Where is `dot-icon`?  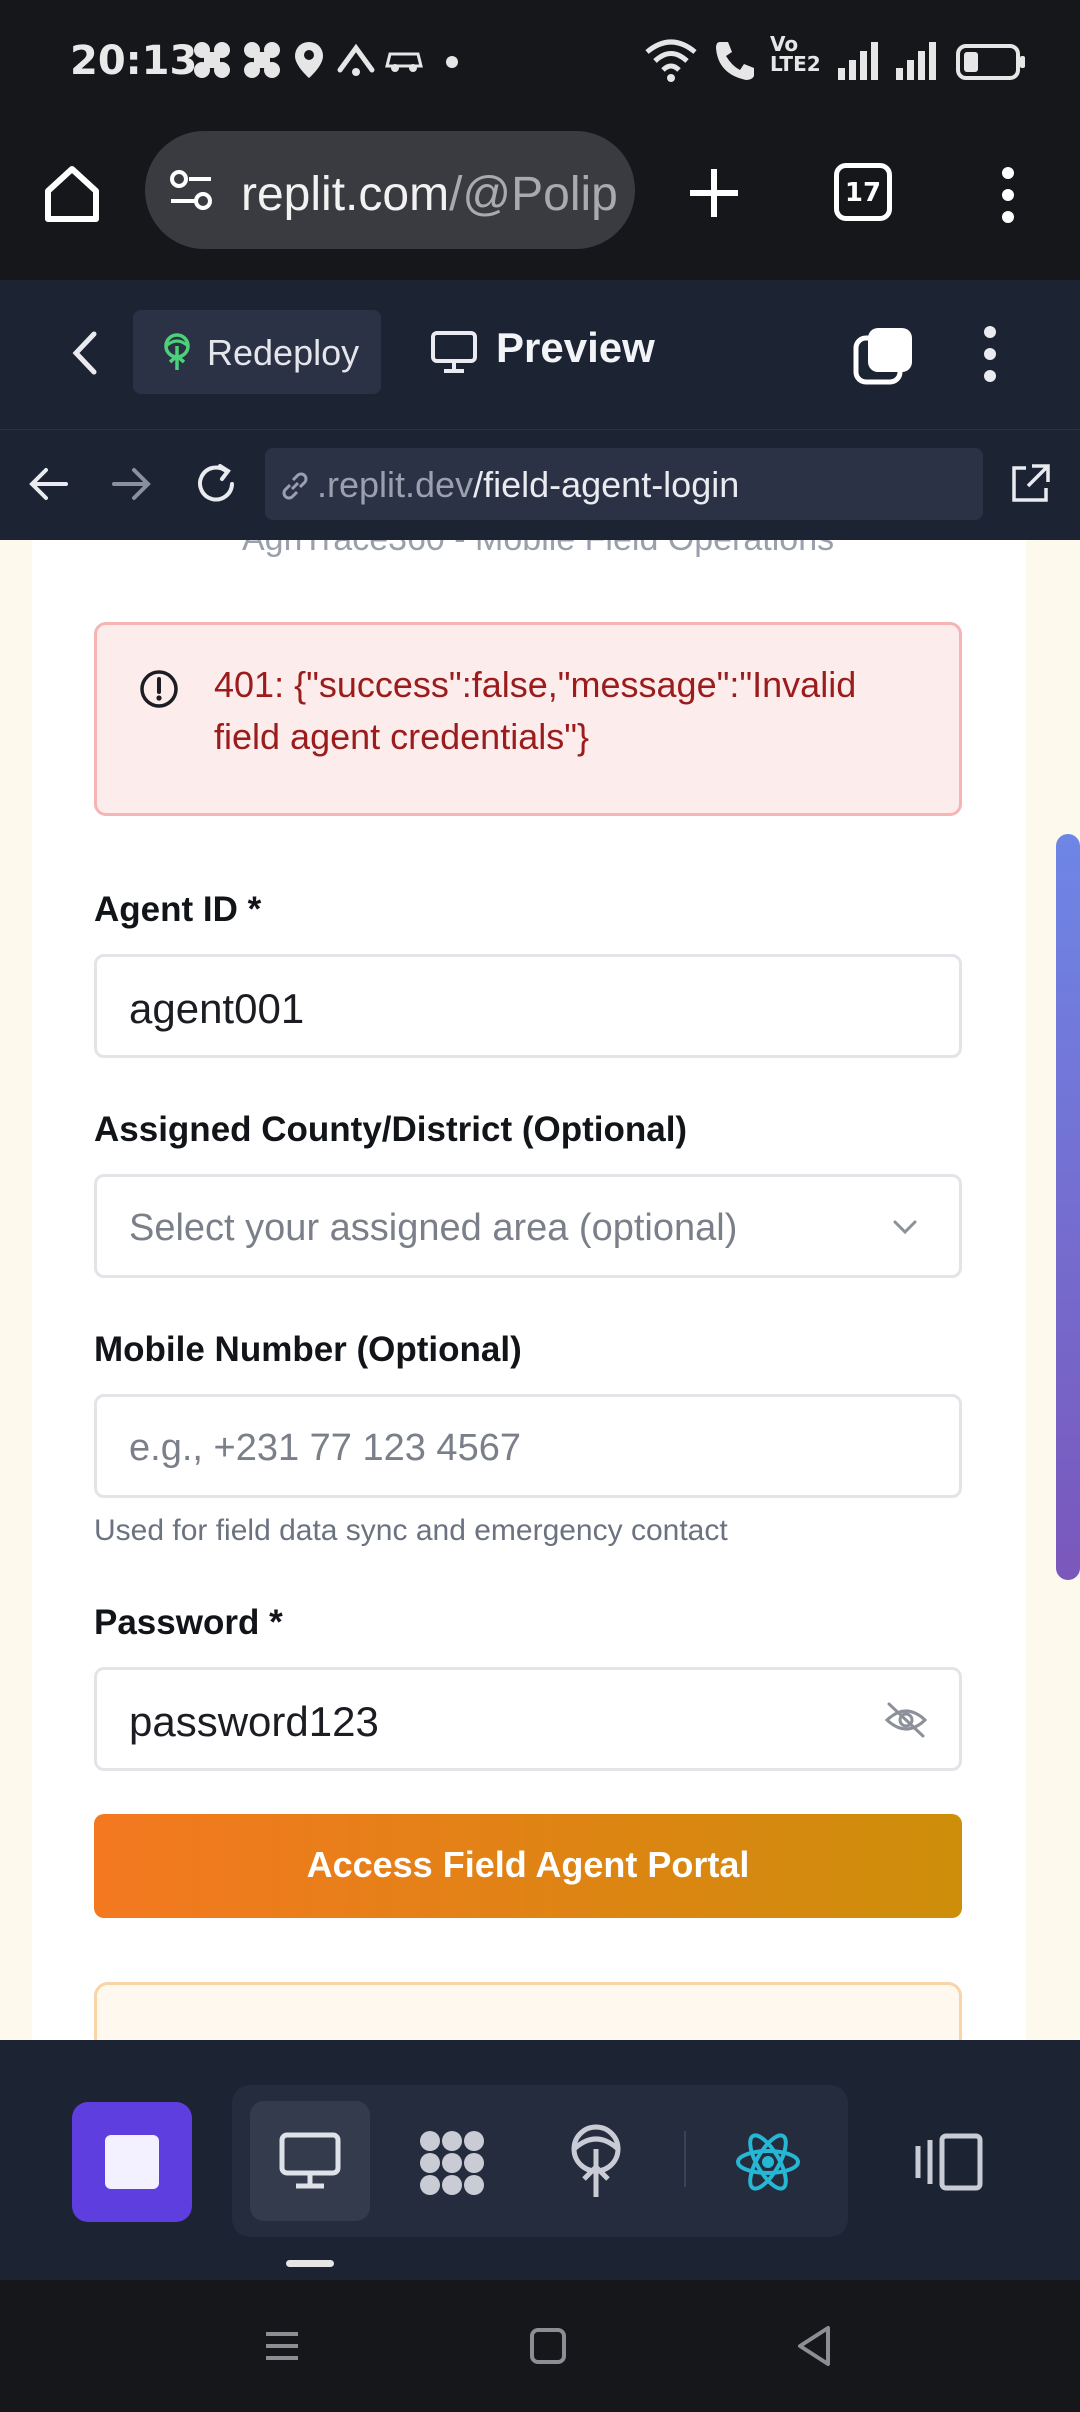 dot-icon is located at coordinates (452, 62).